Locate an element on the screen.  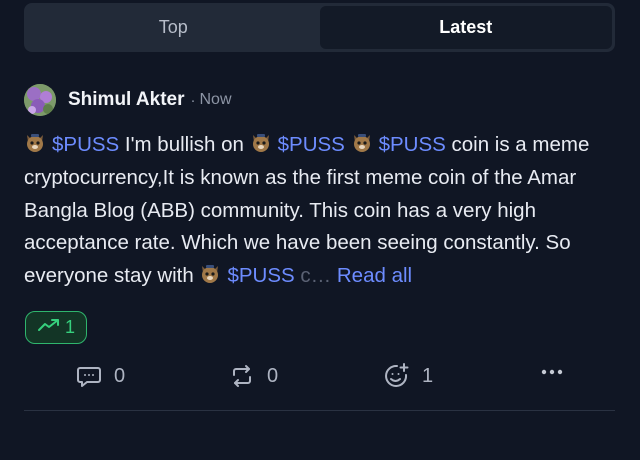
author-name: Shimul Akter is located at coordinates (126, 100).